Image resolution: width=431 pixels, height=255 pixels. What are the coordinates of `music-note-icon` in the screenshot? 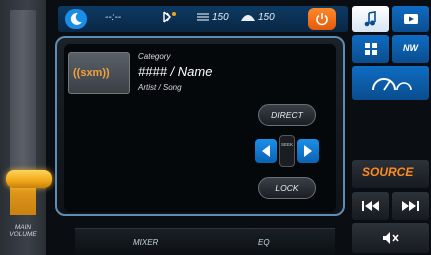 It's located at (370, 19).